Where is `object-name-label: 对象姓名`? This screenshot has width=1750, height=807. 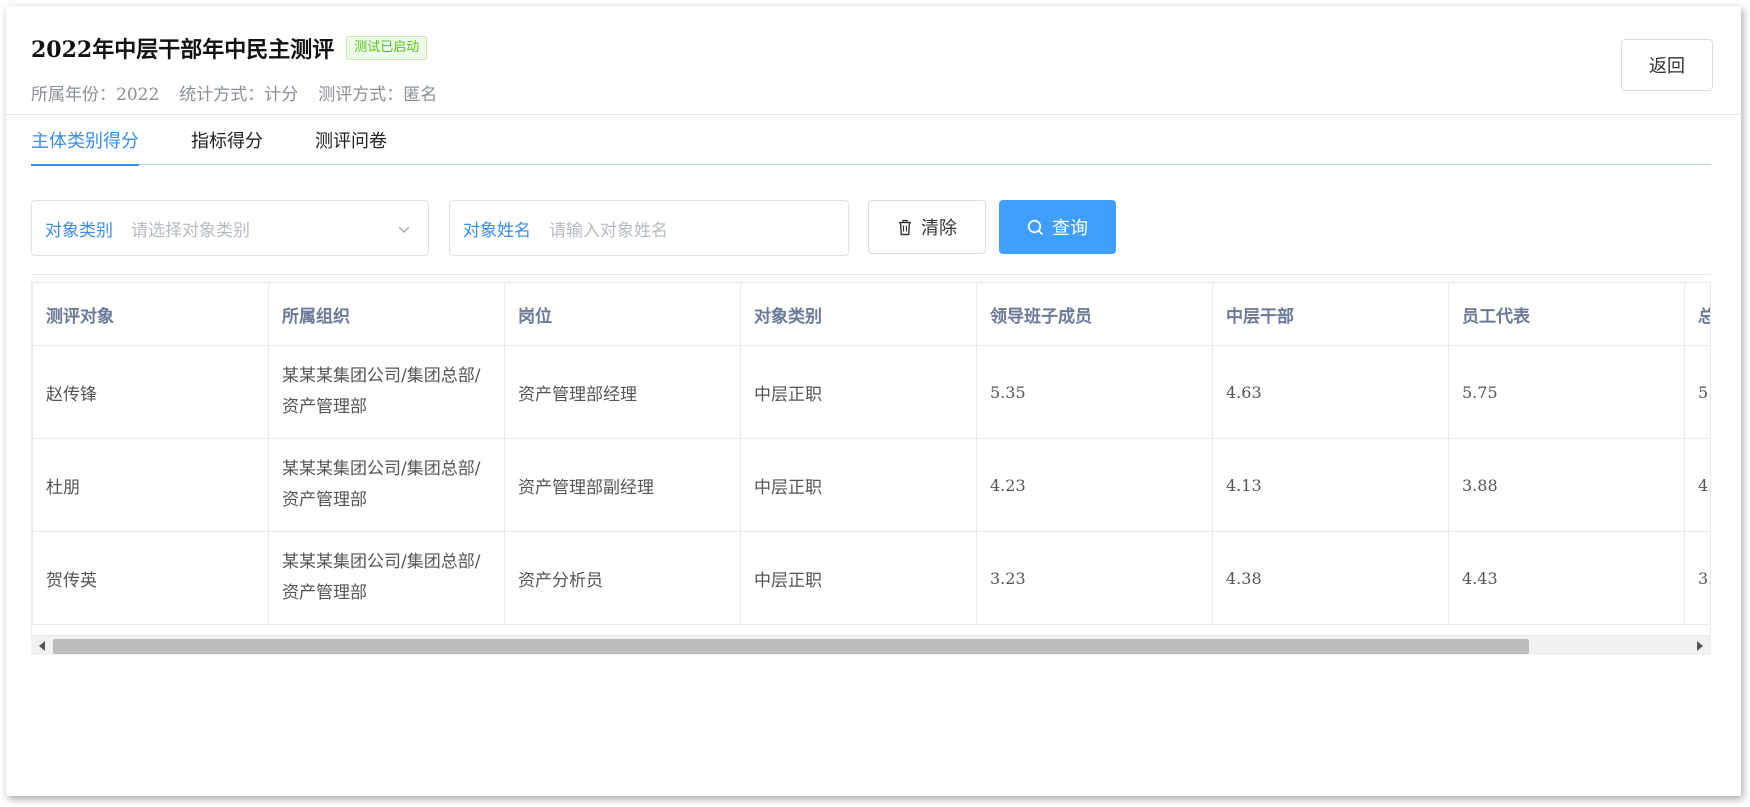 object-name-label: 对象姓名 is located at coordinates (497, 230).